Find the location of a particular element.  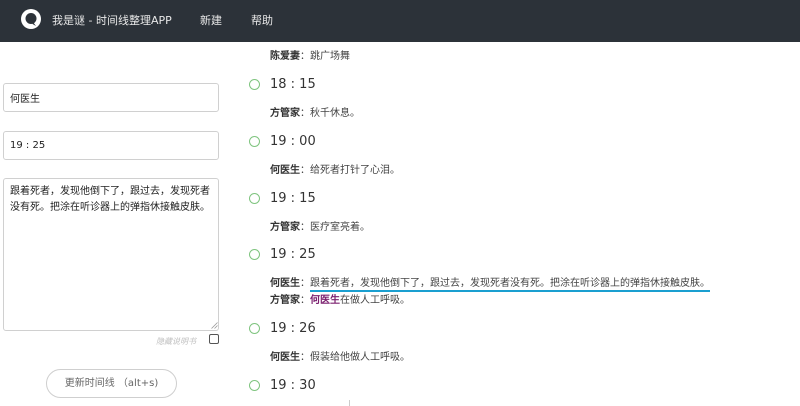

entry-time: 19 : 15 is located at coordinates (293, 198).